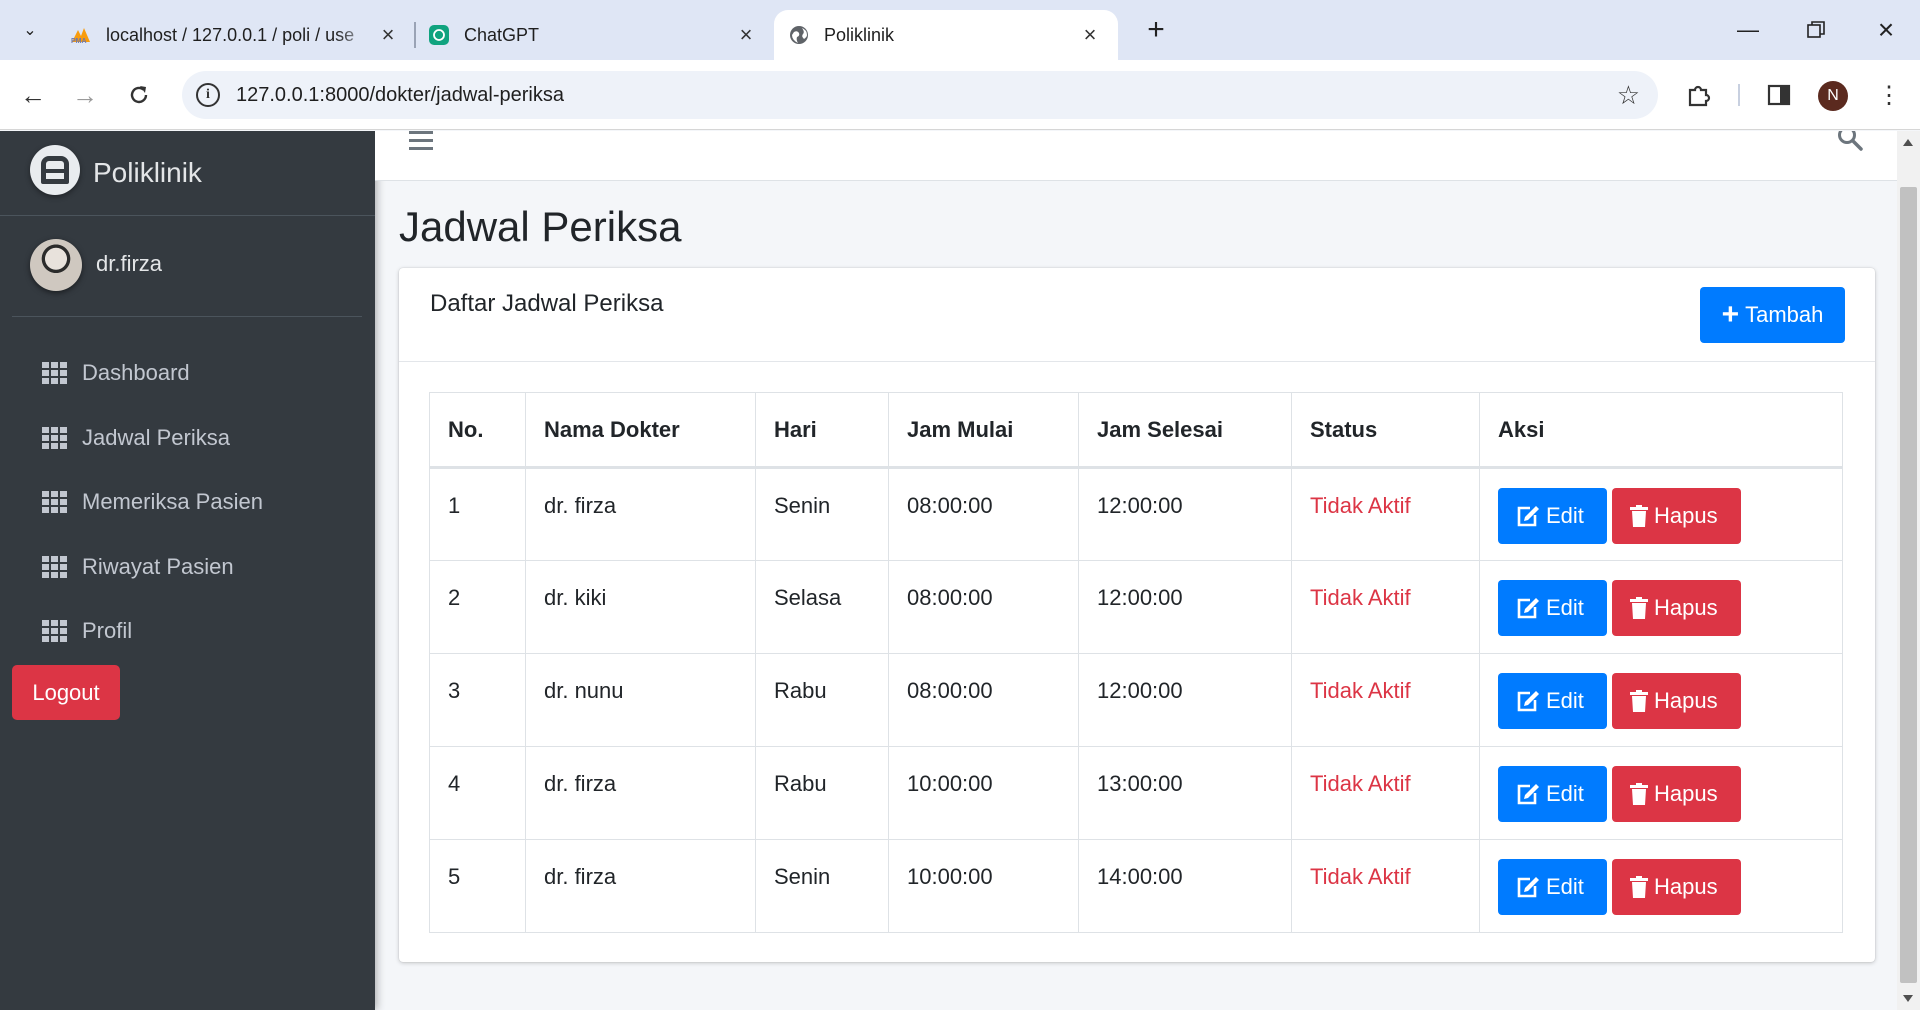  I want to click on column-header: Status, so click(1385, 430).